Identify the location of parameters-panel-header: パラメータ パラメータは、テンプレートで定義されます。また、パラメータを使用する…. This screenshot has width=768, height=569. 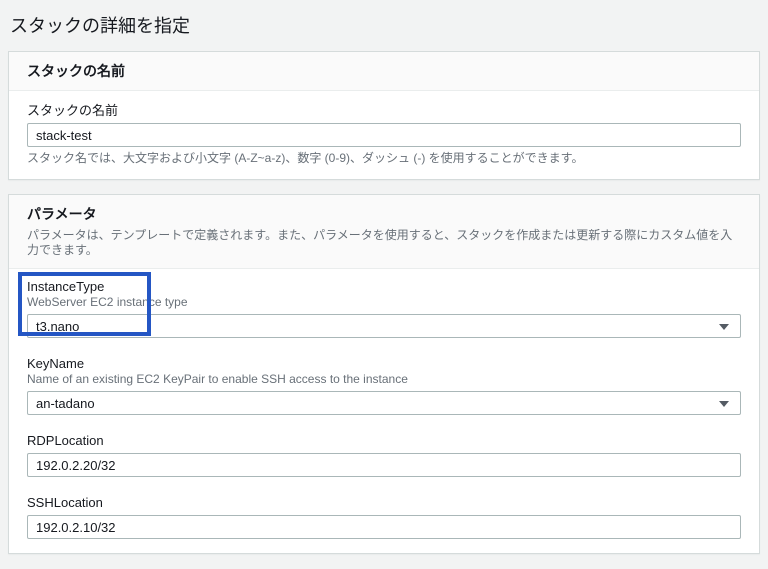
(384, 232).